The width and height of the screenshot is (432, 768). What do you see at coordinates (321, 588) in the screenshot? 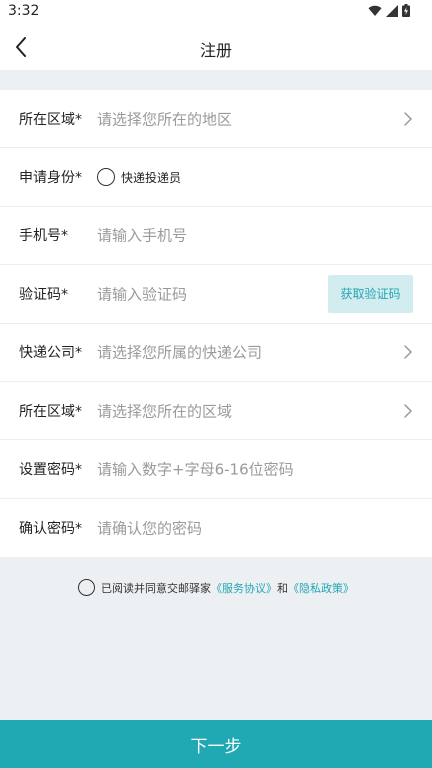
I see `privacy-policy-link: 《隐私政策》` at bounding box center [321, 588].